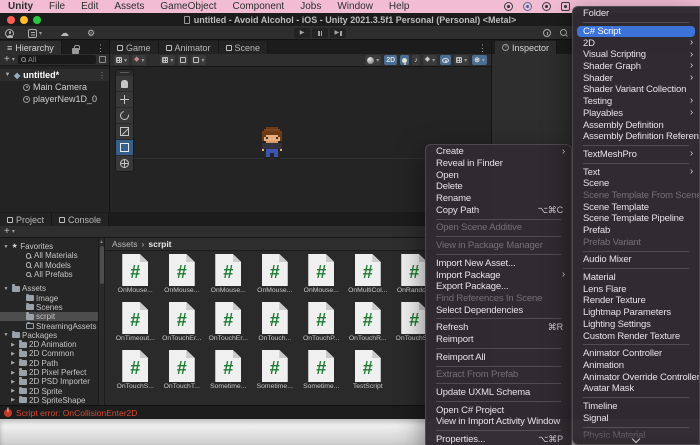 The width and height of the screenshot is (700, 445). Describe the element at coordinates (57, 6) in the screenshot. I see `menubar-item-file: File` at that location.